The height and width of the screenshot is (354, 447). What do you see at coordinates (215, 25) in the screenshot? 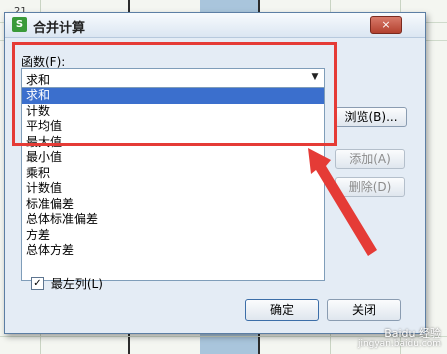
I see `dialog-titlebar: S 合并计算 ×` at bounding box center [215, 25].